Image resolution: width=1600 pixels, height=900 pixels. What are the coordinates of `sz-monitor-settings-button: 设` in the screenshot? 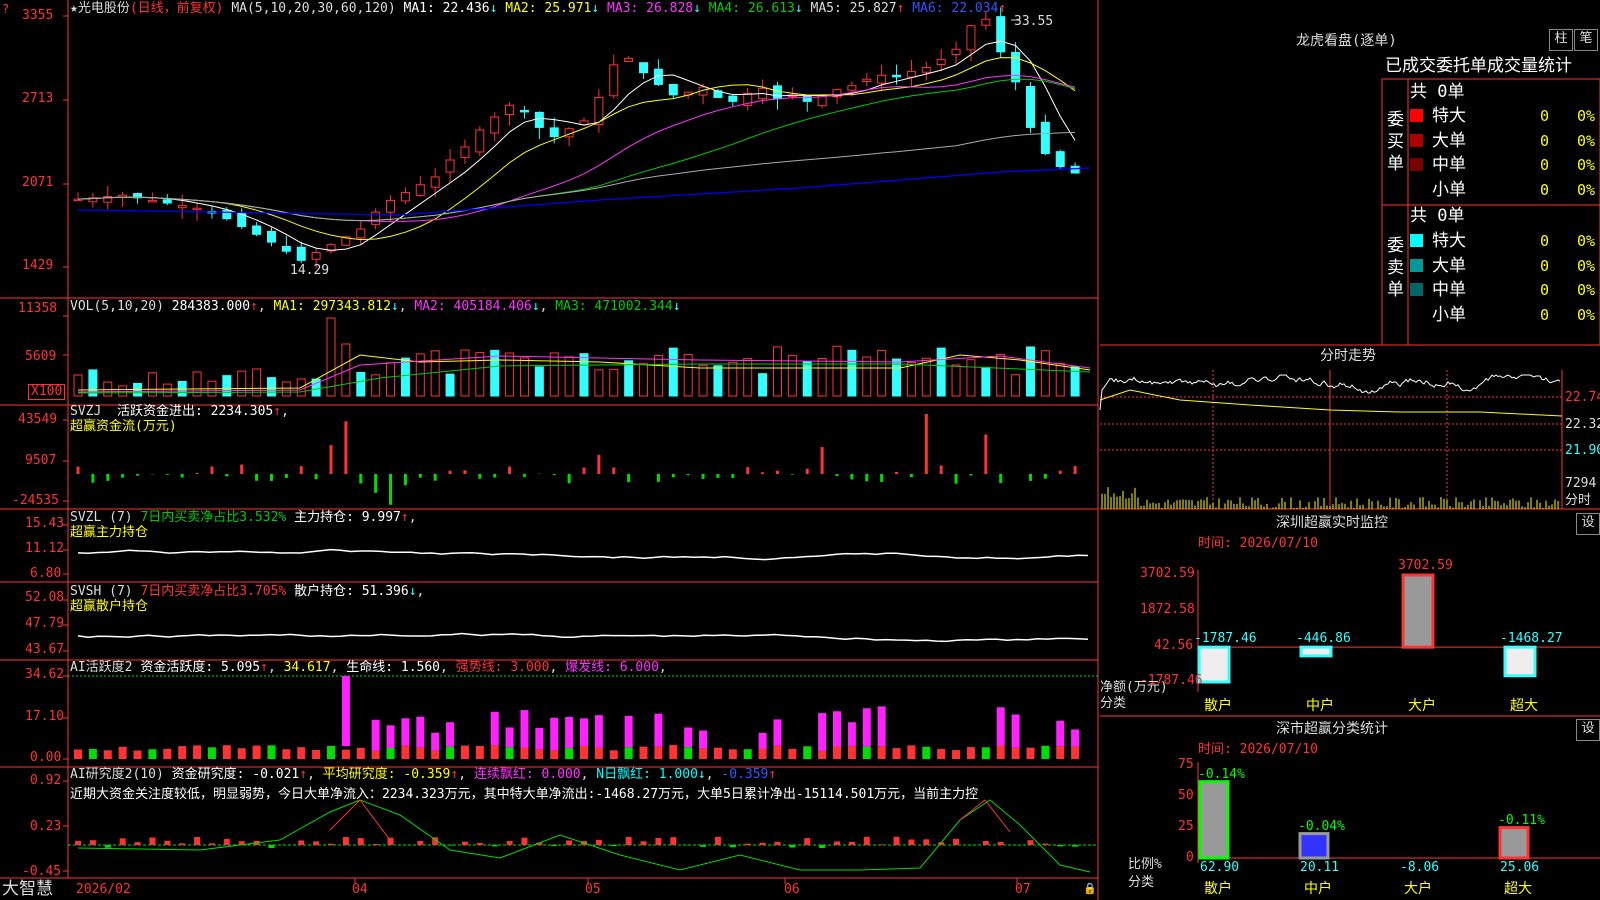 It's located at (1588, 524).